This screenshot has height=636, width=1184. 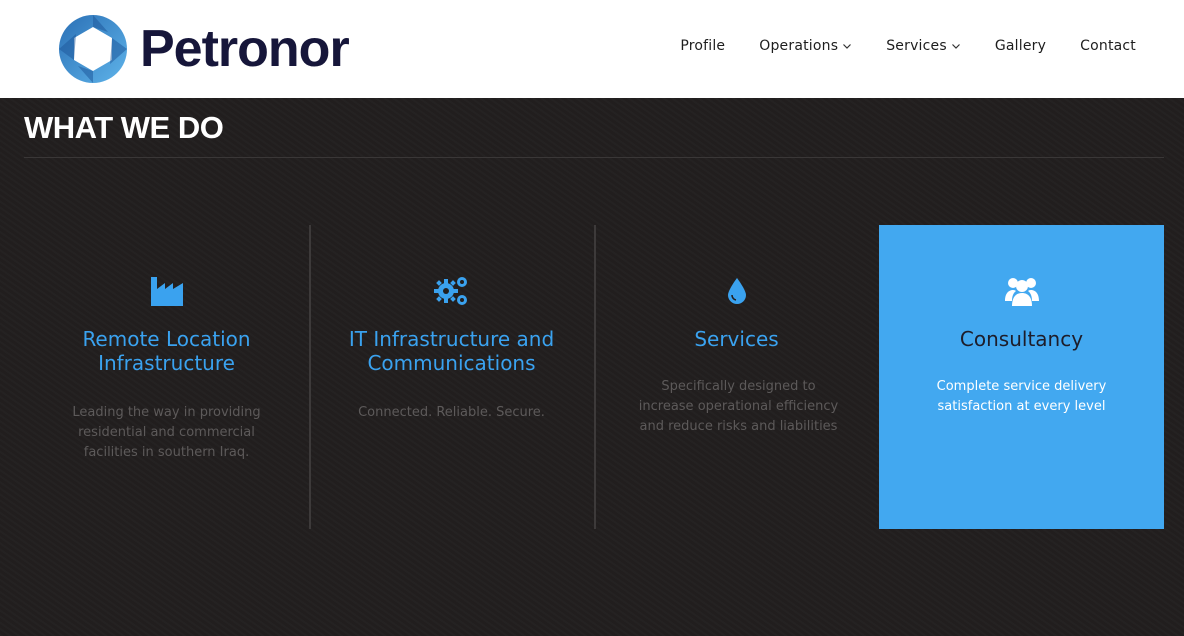 What do you see at coordinates (166, 291) in the screenshot?
I see `factory-icon` at bounding box center [166, 291].